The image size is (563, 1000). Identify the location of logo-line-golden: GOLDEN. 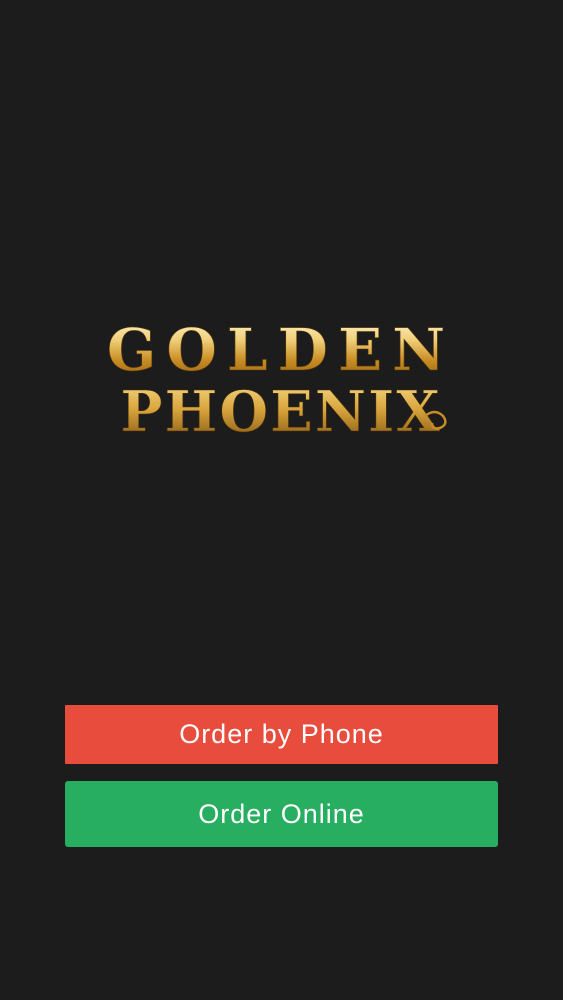
(281, 350).